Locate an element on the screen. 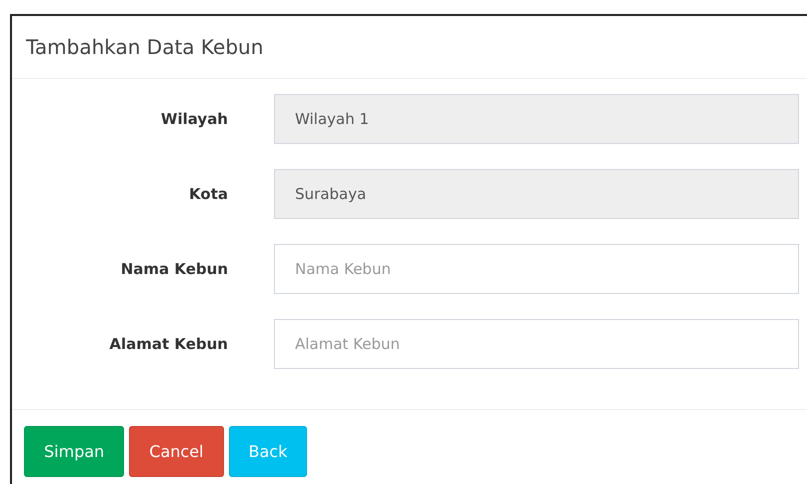 This screenshot has width=807, height=484. field-label: Nama Kebun is located at coordinates (174, 269).